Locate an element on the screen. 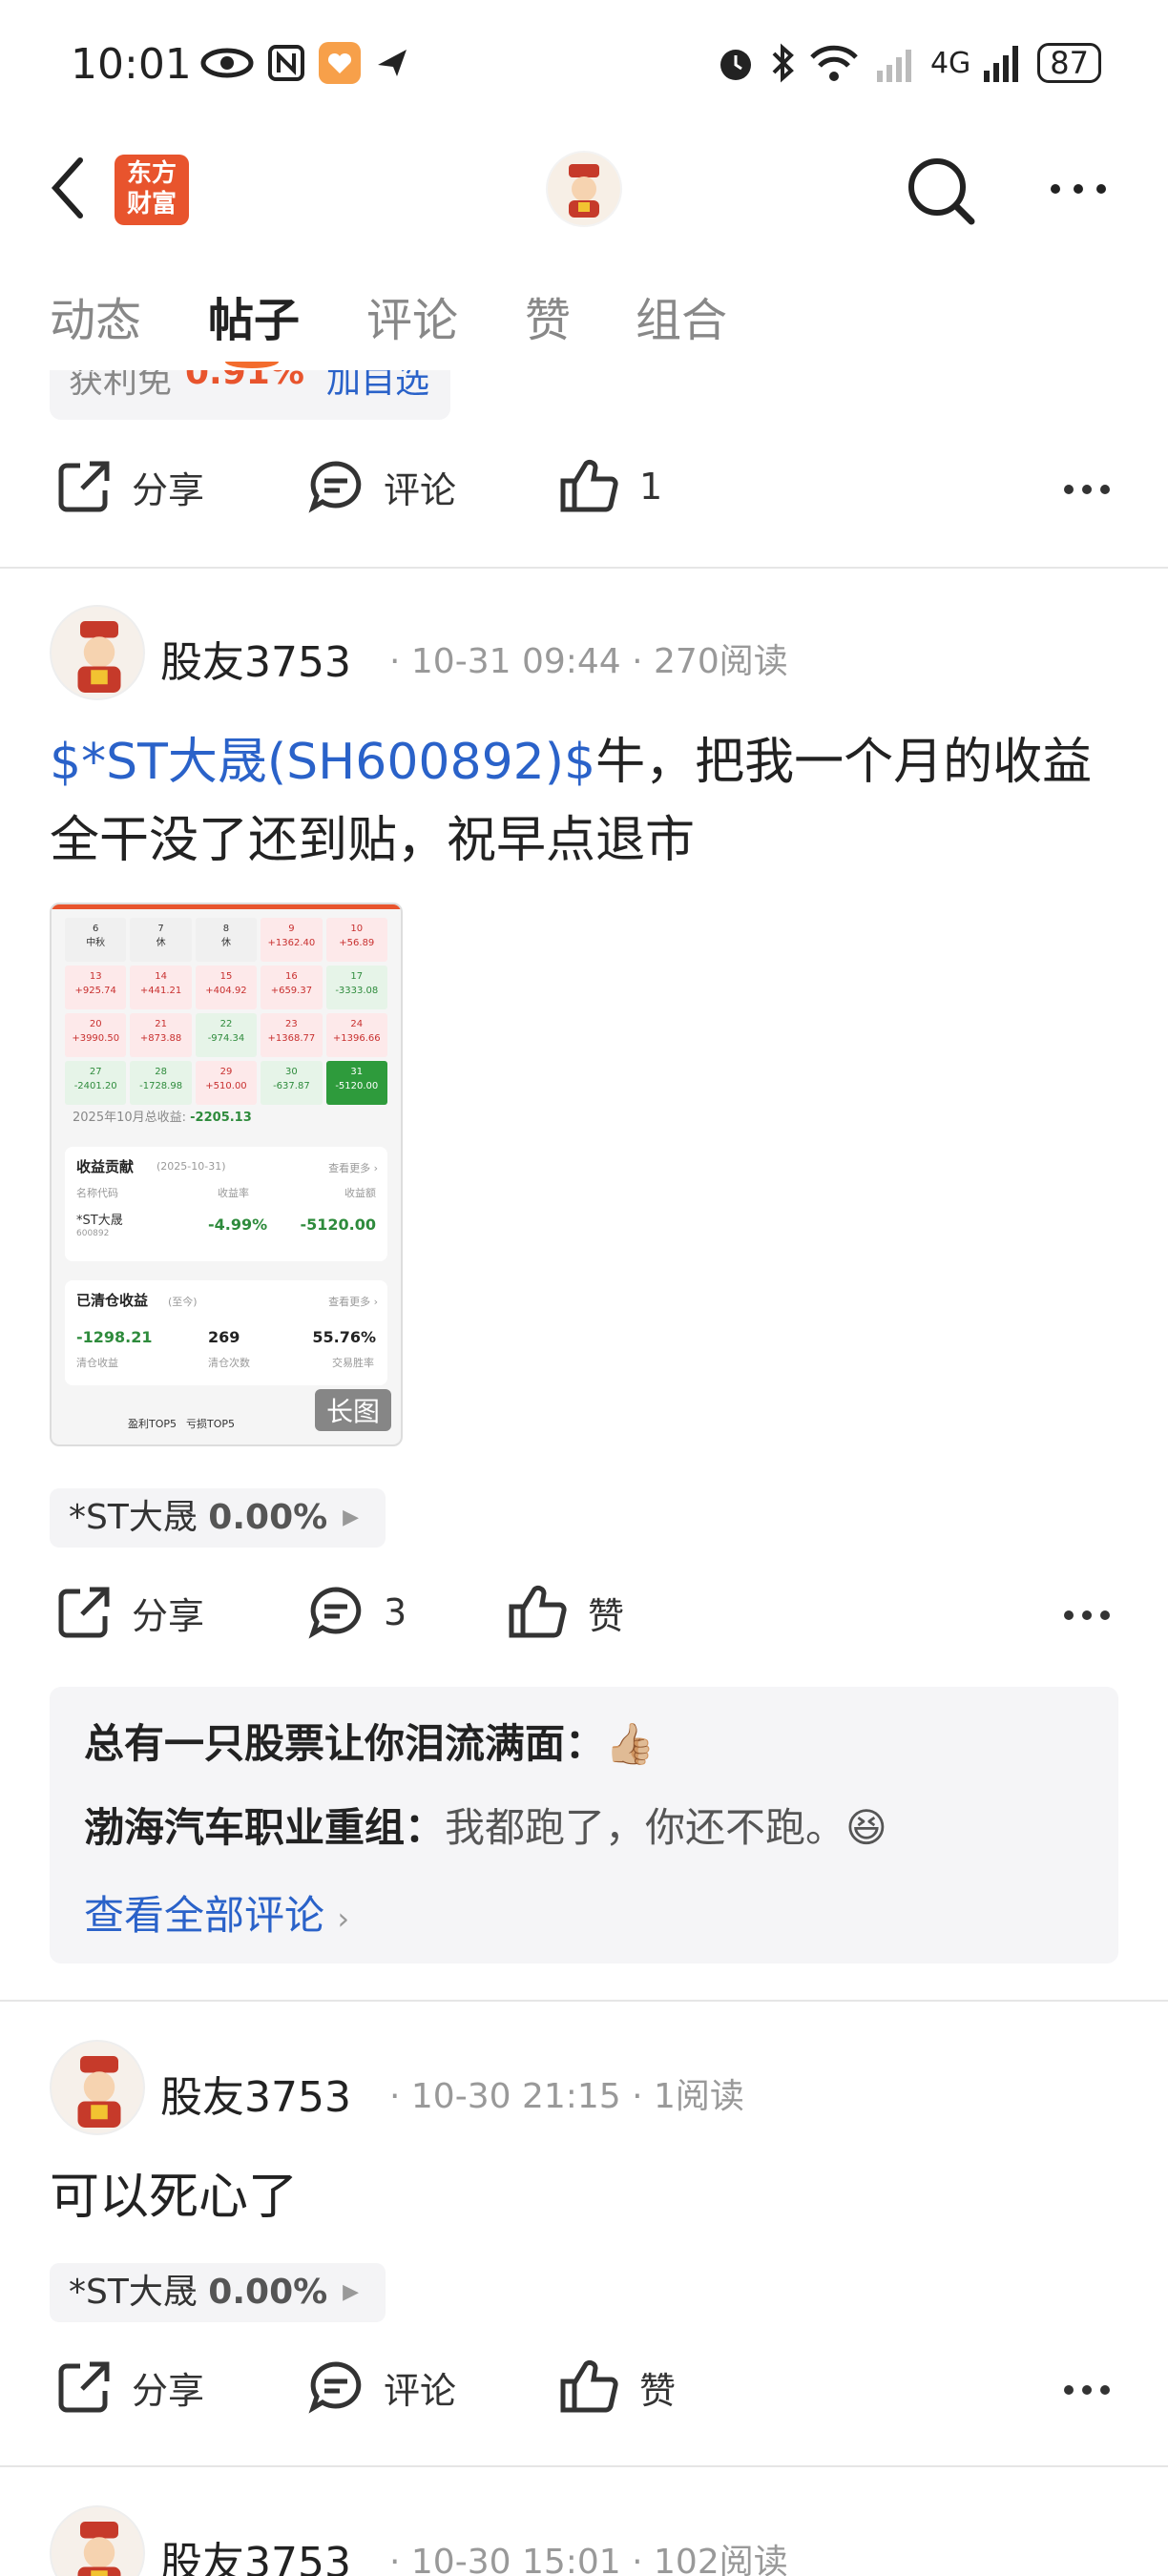 The image size is (1168, 2576). partial-chip-action: 加自选 is located at coordinates (377, 386).